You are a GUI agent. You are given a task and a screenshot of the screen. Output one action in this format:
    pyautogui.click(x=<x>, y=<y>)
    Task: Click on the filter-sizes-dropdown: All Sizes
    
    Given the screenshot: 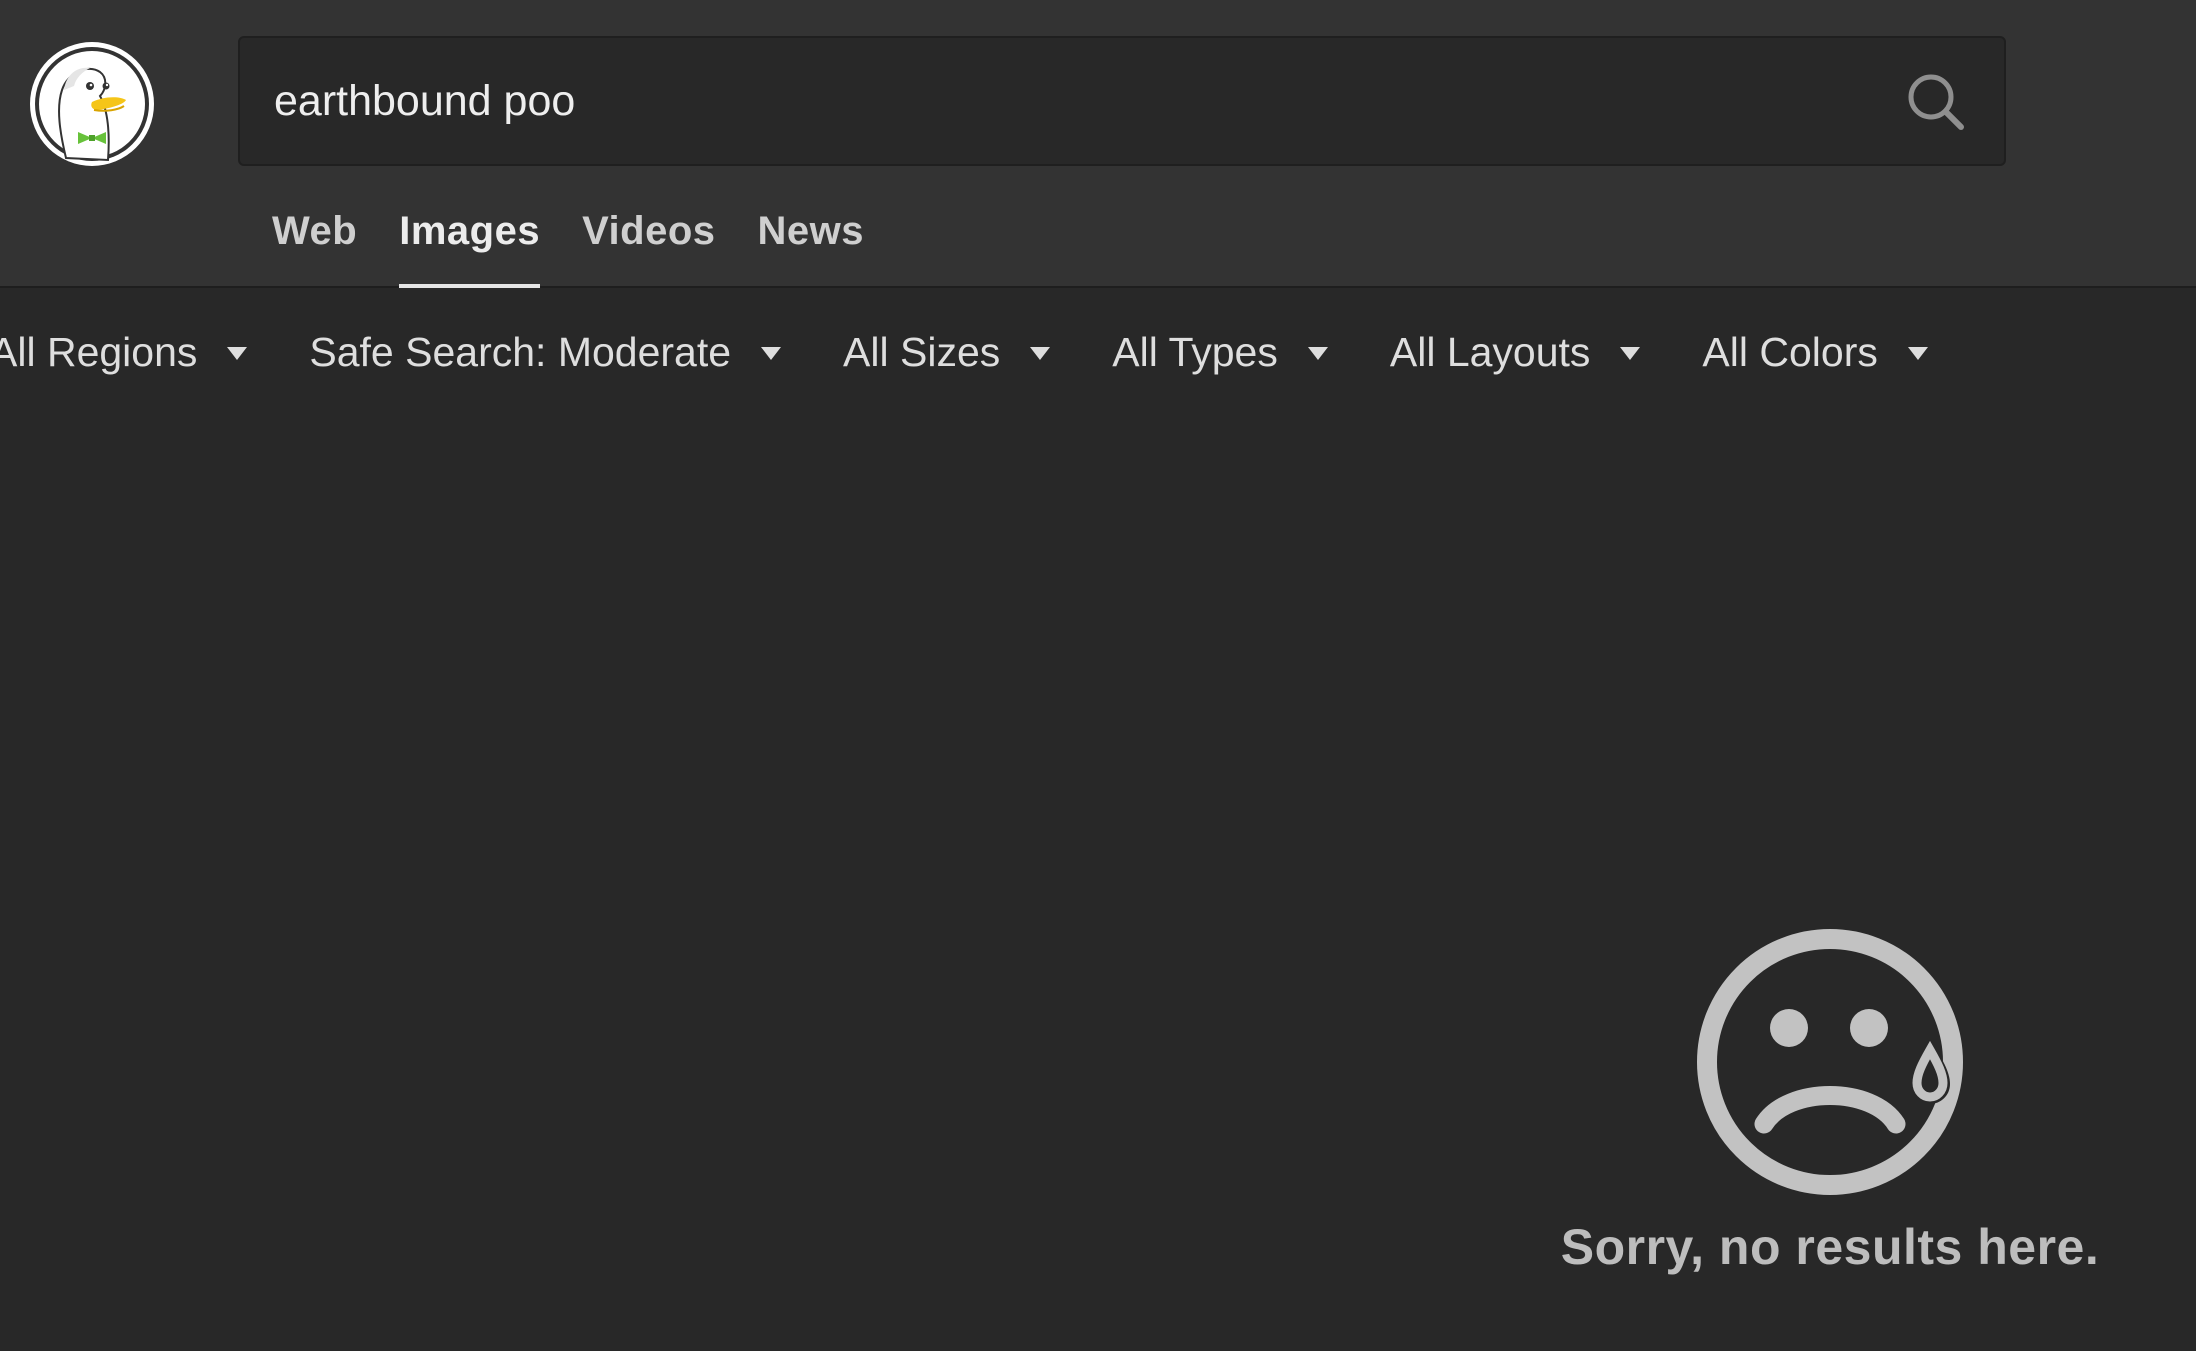 What is the action you would take?
    pyautogui.click(x=947, y=352)
    